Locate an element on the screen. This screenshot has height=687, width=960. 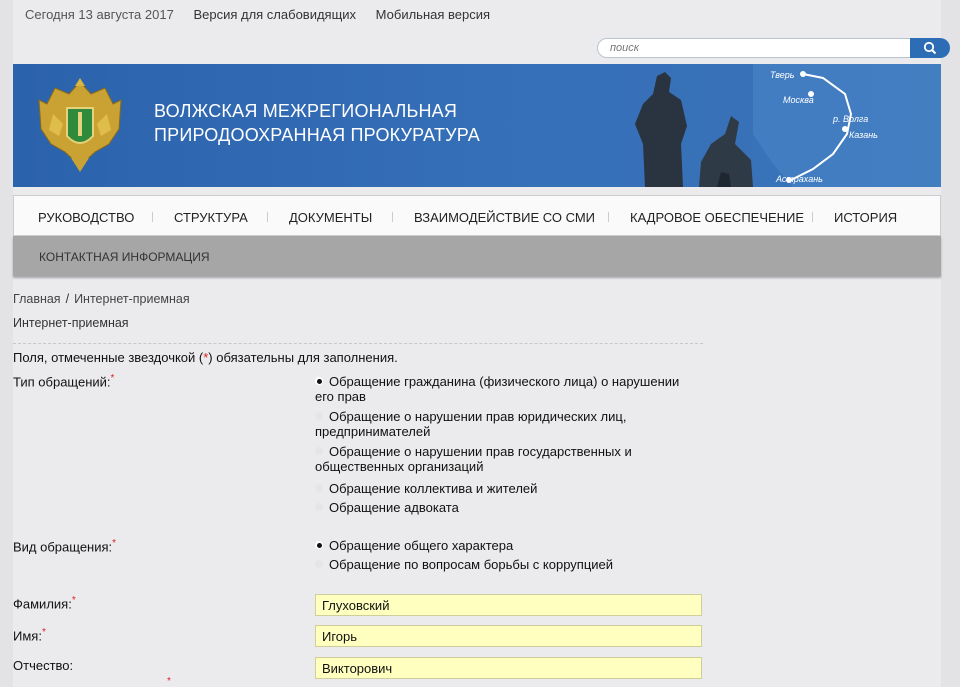
prosecutor-emblem-icon is located at coordinates (80, 126).